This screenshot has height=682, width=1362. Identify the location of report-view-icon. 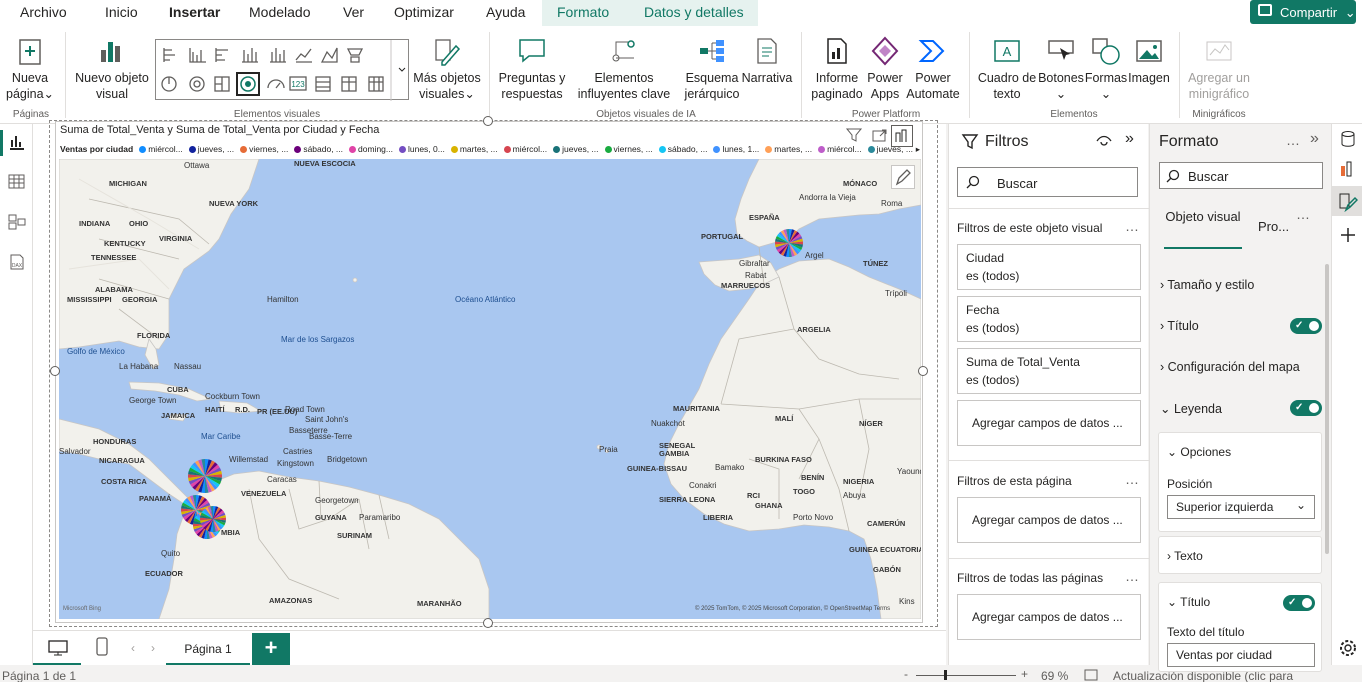
(17, 142).